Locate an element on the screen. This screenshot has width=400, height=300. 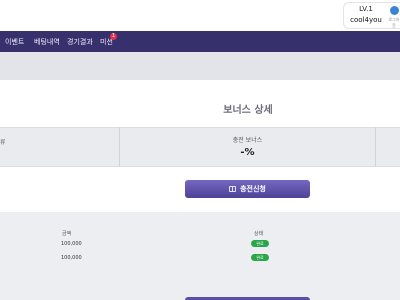
logout-button: 로그아웃 is located at coordinates (394, 17).